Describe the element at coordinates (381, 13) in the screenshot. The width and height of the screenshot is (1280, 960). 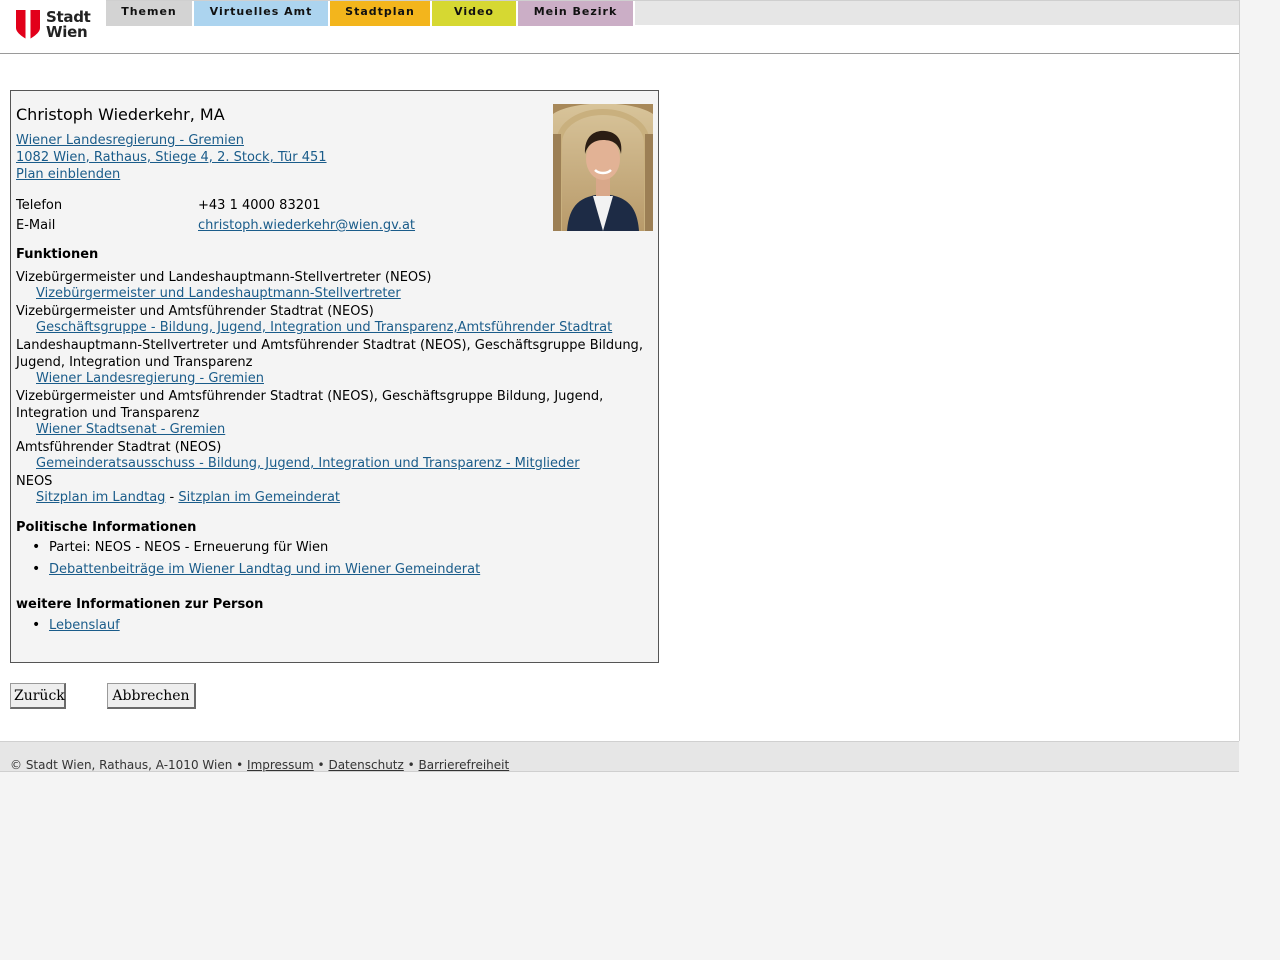
I see `nav-tab-stadtplan: Stadtplan` at that location.